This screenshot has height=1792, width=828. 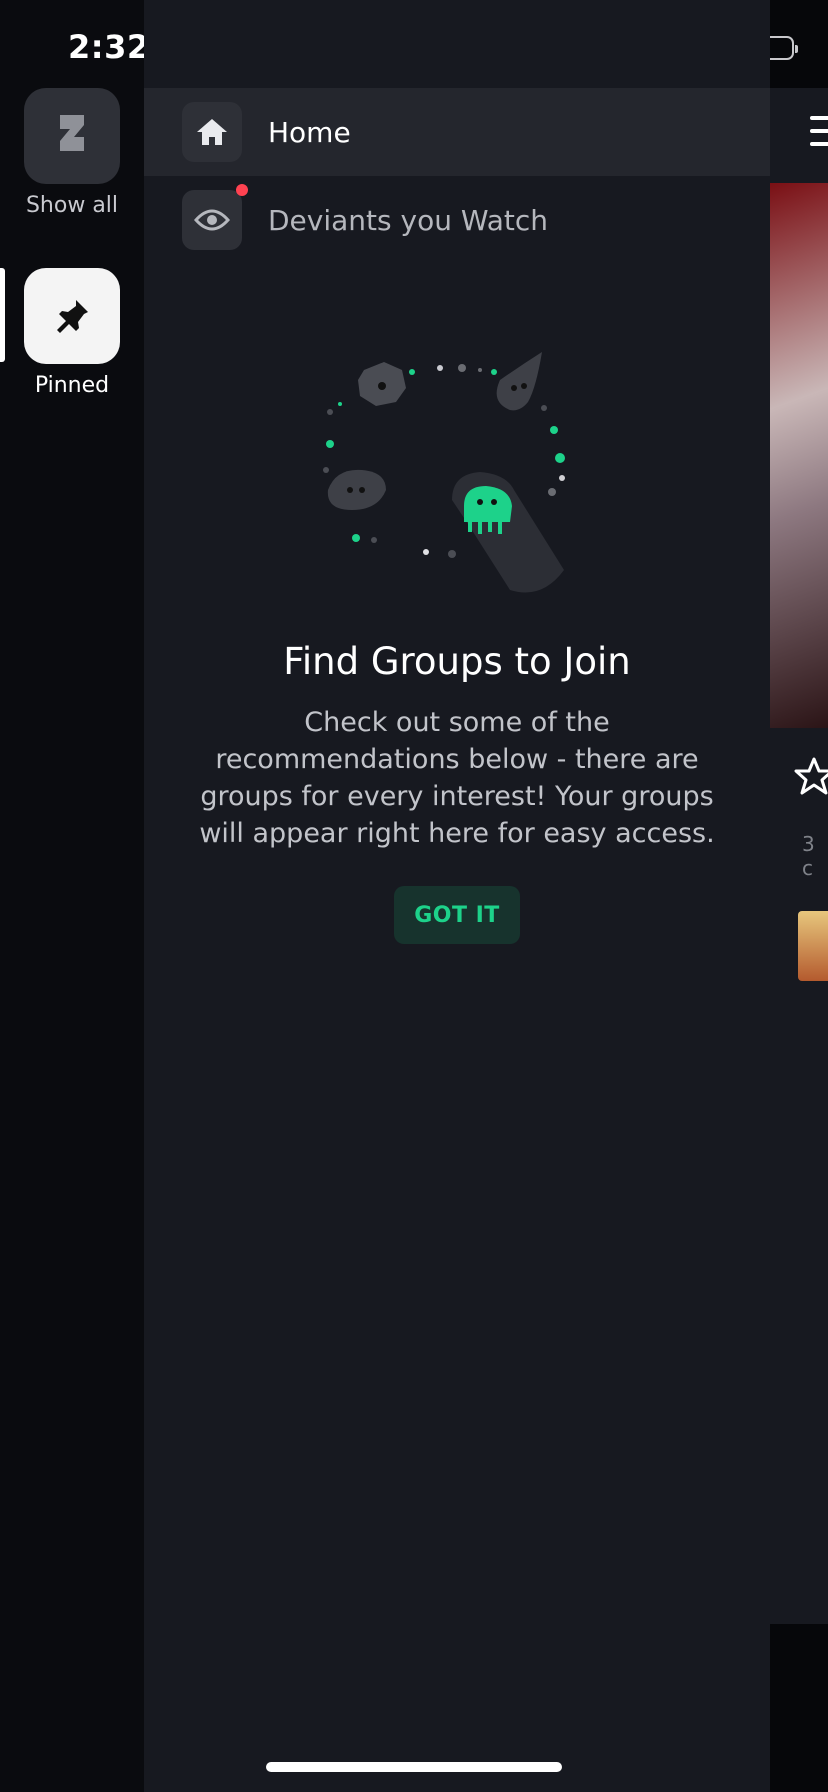 I want to click on got-it-button: GOT IT, so click(x=457, y=915).